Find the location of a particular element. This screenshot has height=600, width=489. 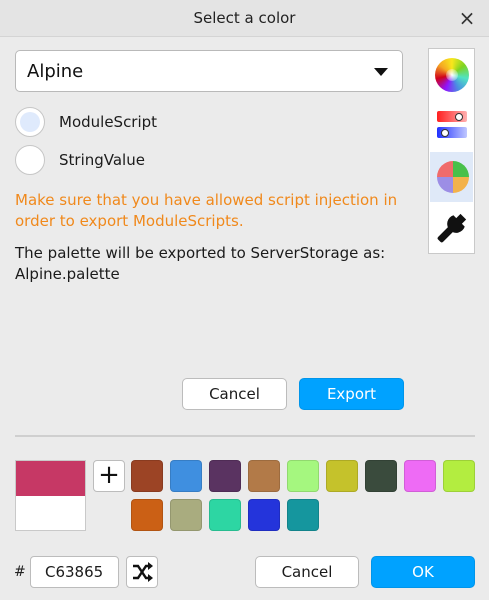

cancel-button: Cancel is located at coordinates (307, 572).